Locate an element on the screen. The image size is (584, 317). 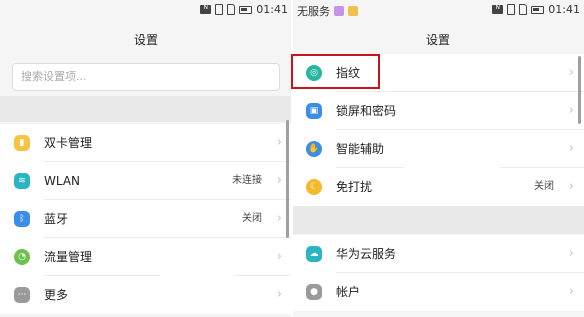
panel-divider is located at coordinates (292, 158).